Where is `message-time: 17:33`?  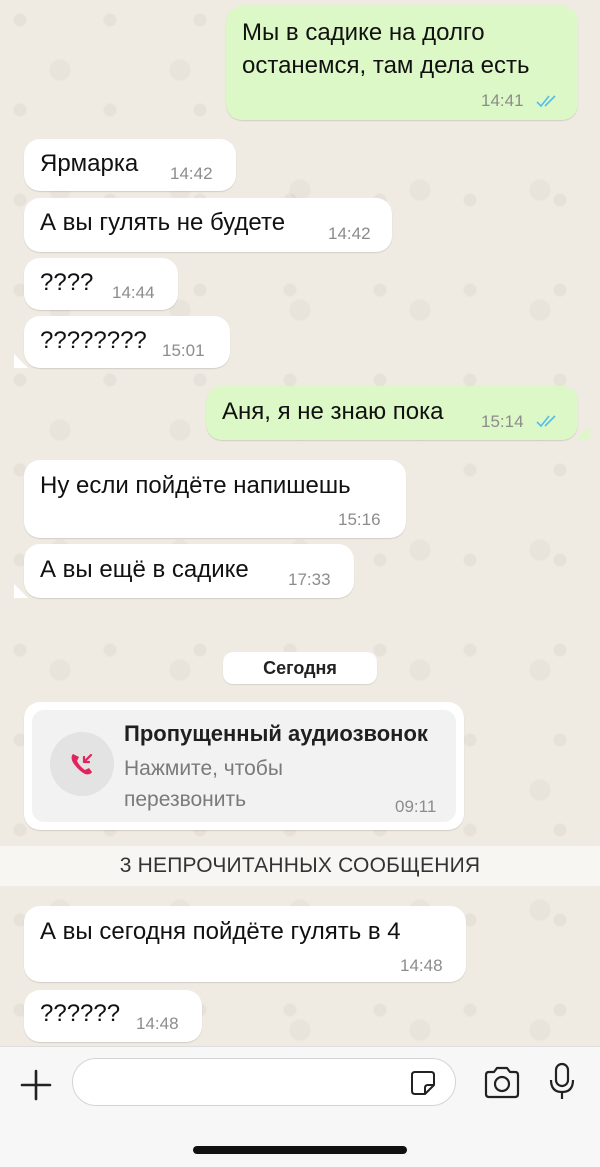
message-time: 17:33 is located at coordinates (309, 579).